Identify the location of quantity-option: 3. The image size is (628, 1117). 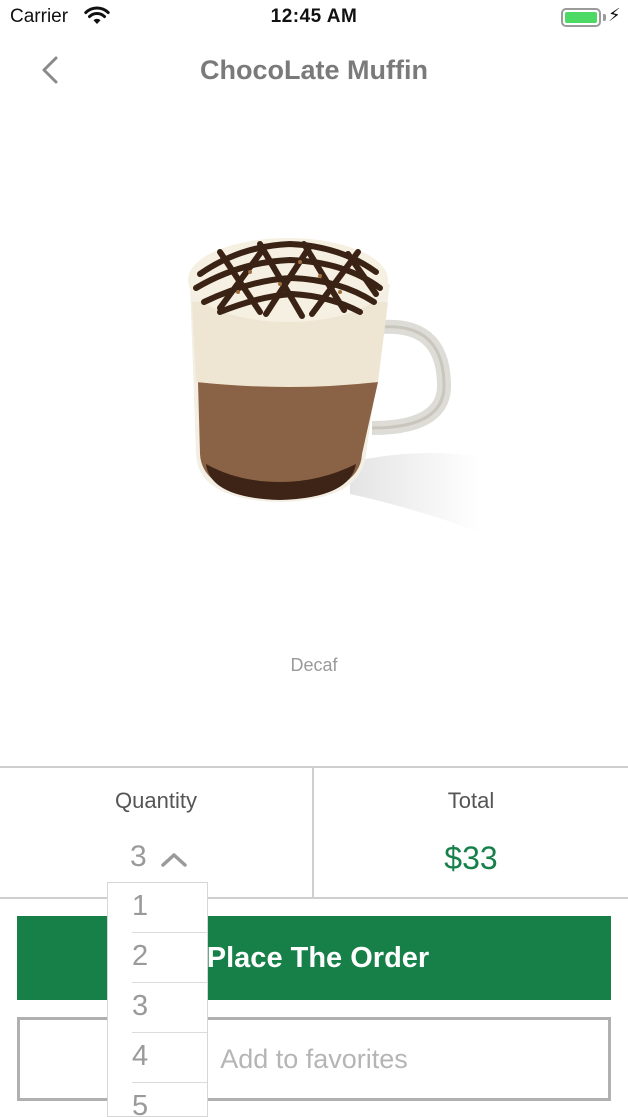
(157, 1008).